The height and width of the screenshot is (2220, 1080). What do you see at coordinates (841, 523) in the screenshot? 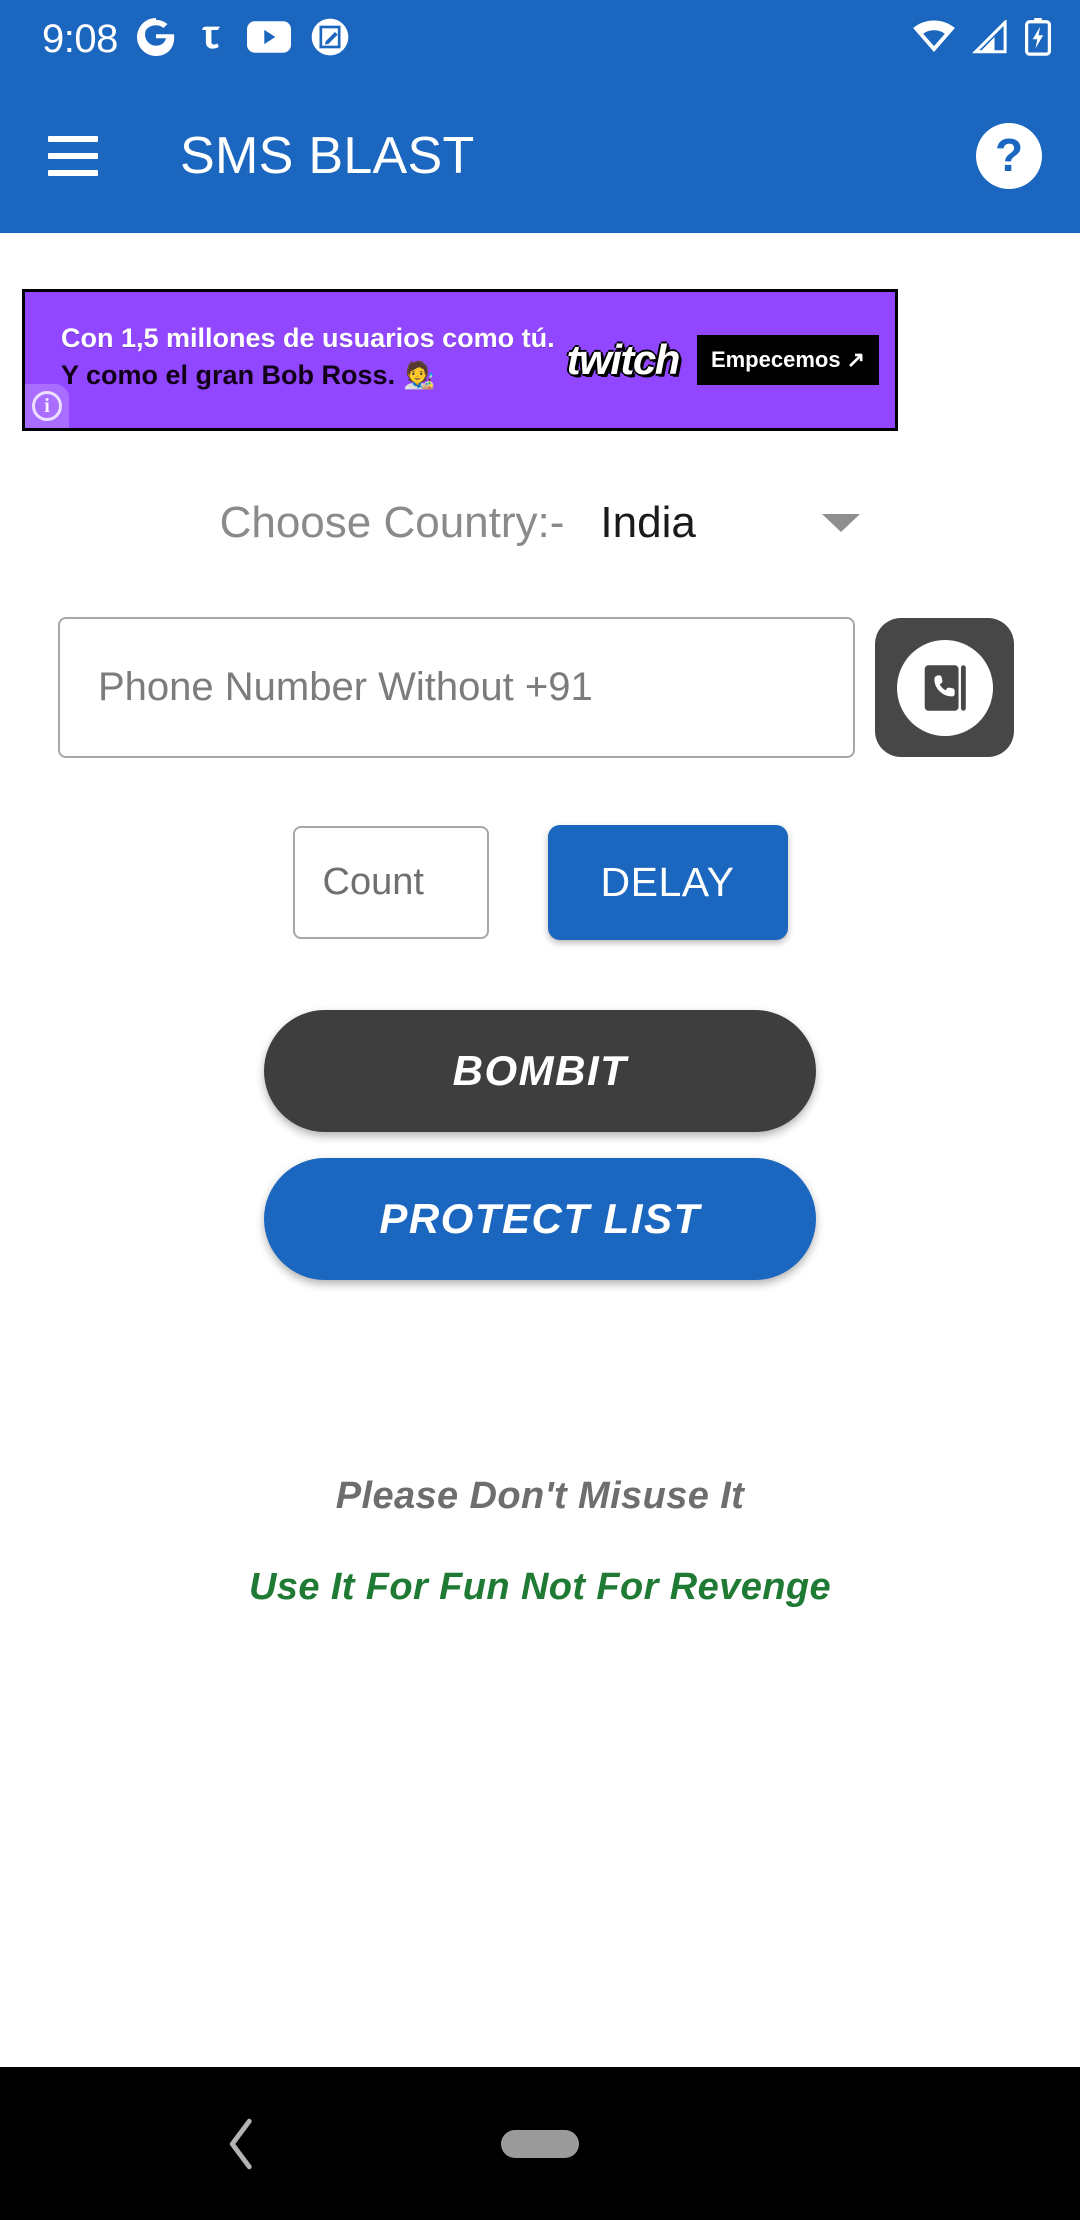
I see `chevron-down-icon` at bounding box center [841, 523].